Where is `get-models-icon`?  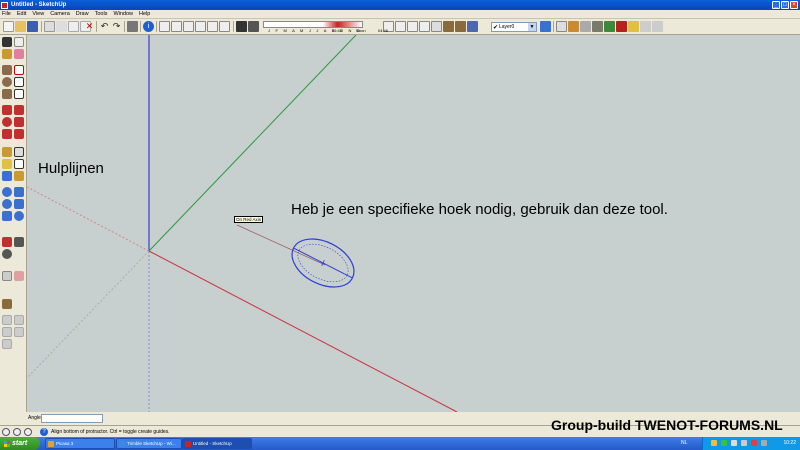 get-models-icon is located at coordinates (597, 26).